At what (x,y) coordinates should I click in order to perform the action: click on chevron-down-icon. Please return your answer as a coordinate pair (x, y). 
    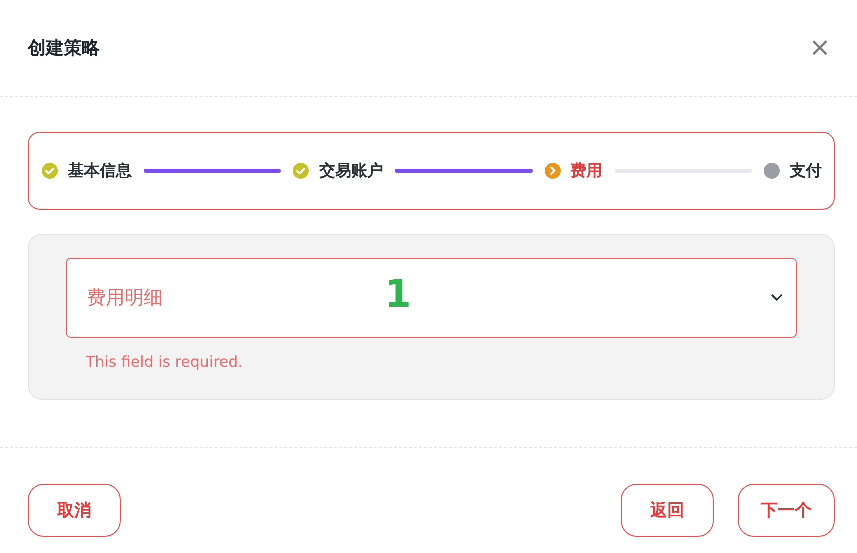
    Looking at the image, I should click on (777, 298).